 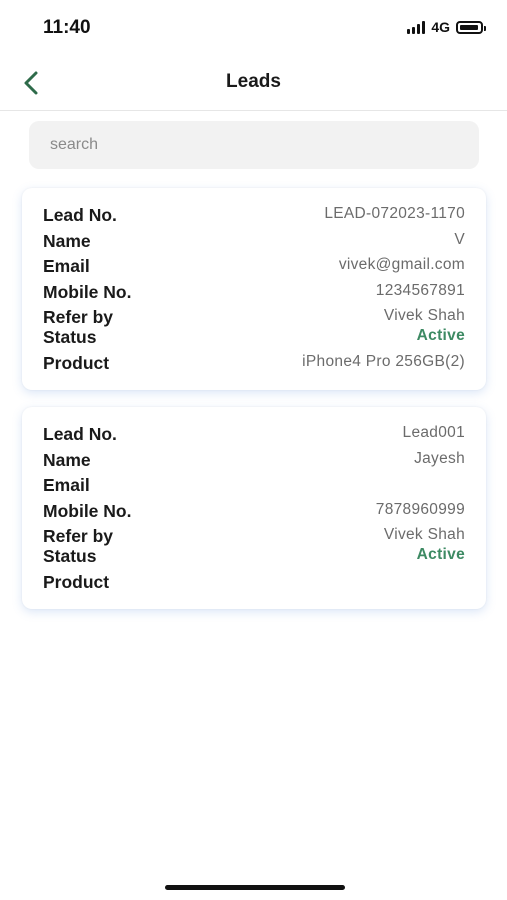 I want to click on status-time: 11:40, so click(x=67, y=27).